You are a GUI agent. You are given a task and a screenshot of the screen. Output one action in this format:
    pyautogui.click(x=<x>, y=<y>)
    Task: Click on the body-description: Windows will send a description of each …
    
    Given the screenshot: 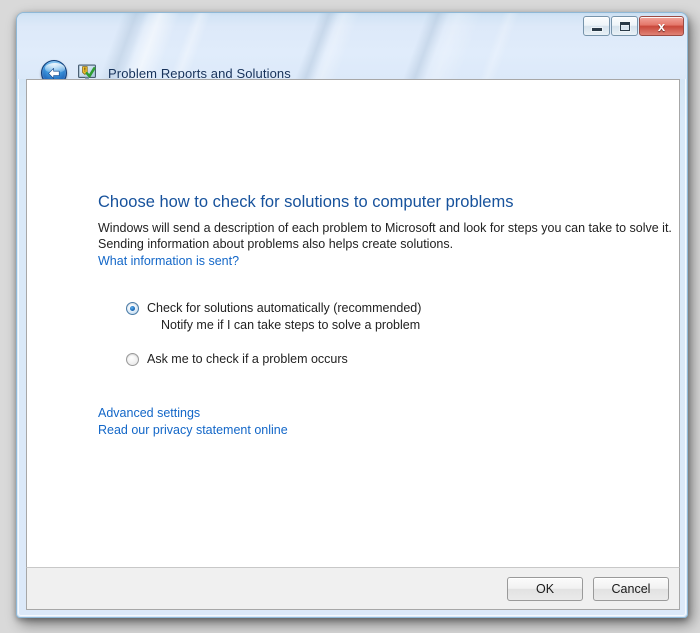 What is the action you would take?
    pyautogui.click(x=385, y=236)
    